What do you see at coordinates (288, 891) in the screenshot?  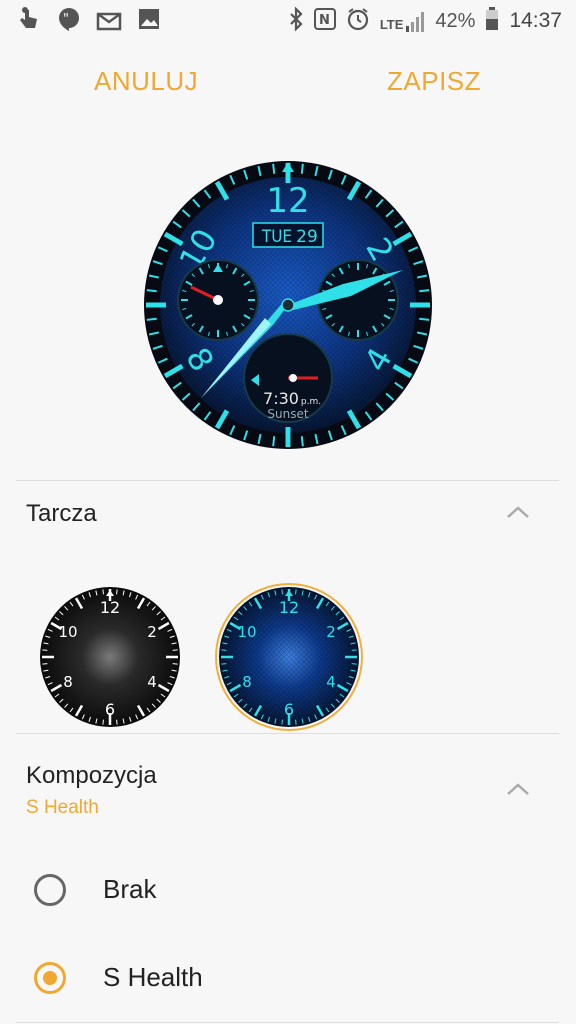 I see `composition-option-none: Brak` at bounding box center [288, 891].